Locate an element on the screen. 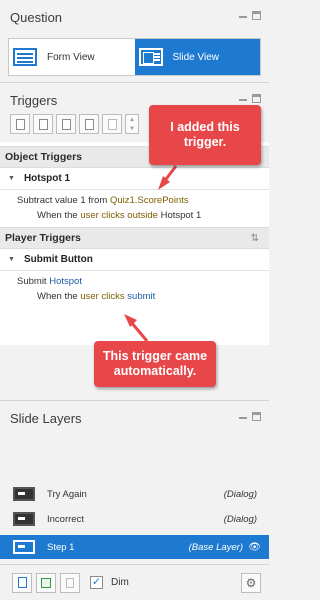 Image resolution: width=320 pixels, height=600 pixels. new-layer-icon is located at coordinates (22, 582).